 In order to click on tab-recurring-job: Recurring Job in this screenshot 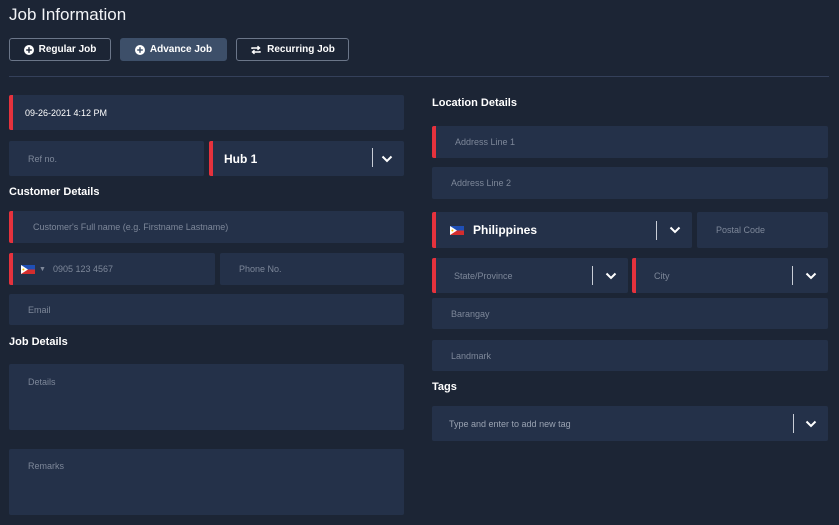, I will do `click(292, 49)`.